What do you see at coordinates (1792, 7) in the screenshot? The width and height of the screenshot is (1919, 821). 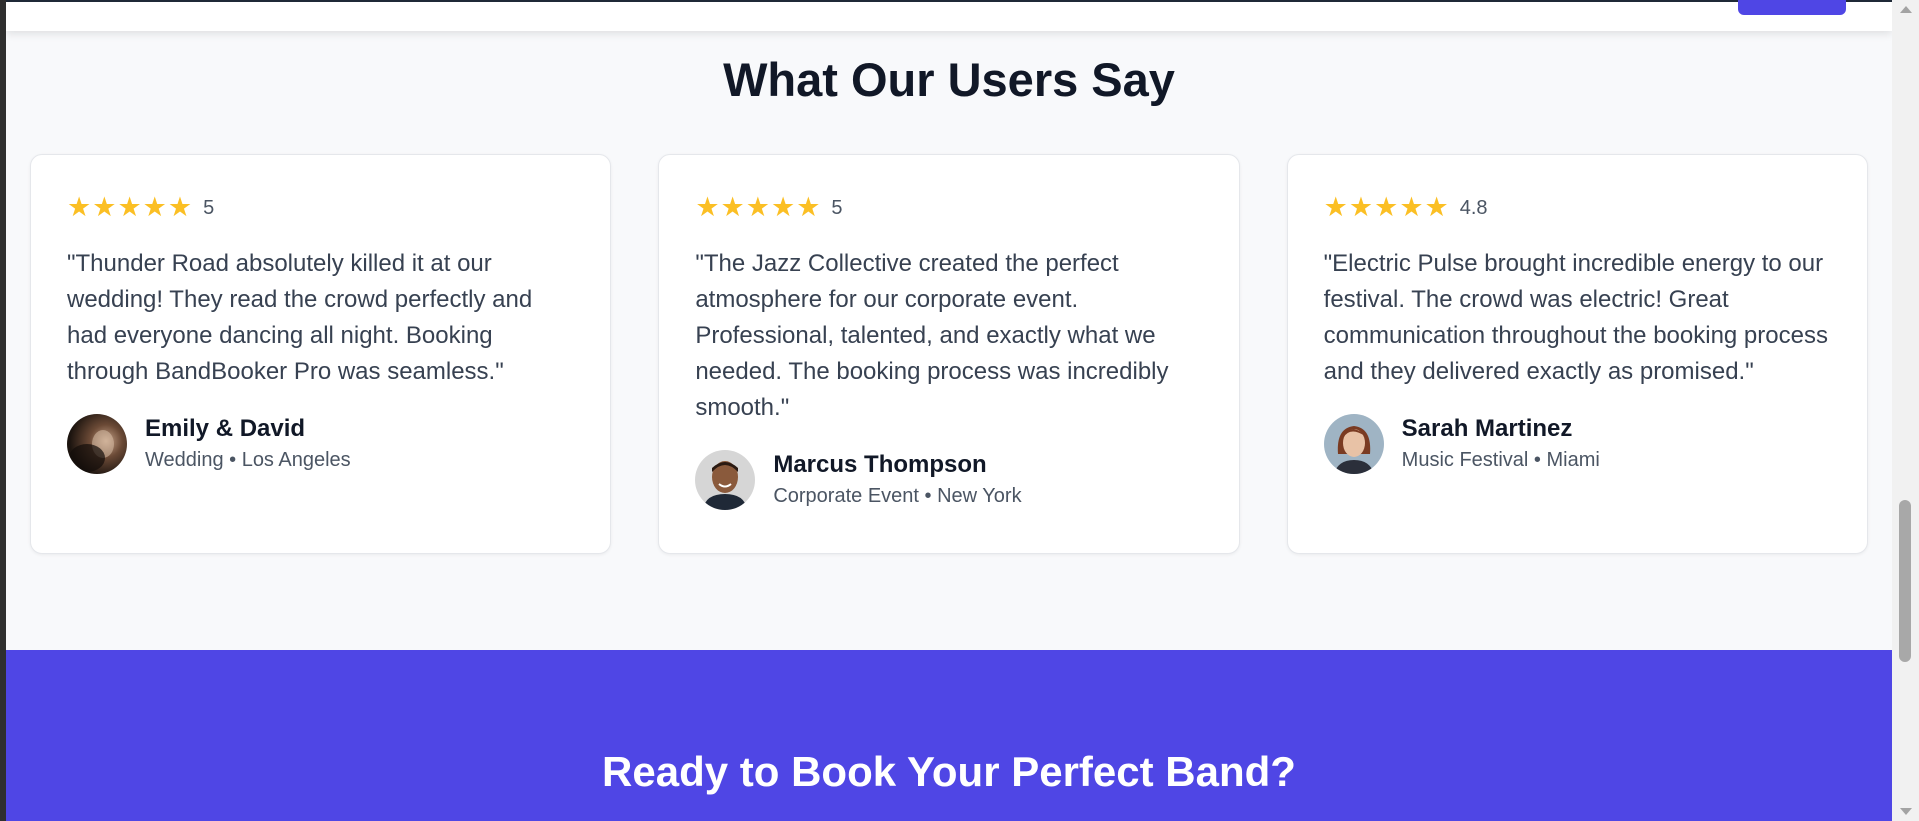 I see `nav-cta-button` at bounding box center [1792, 7].